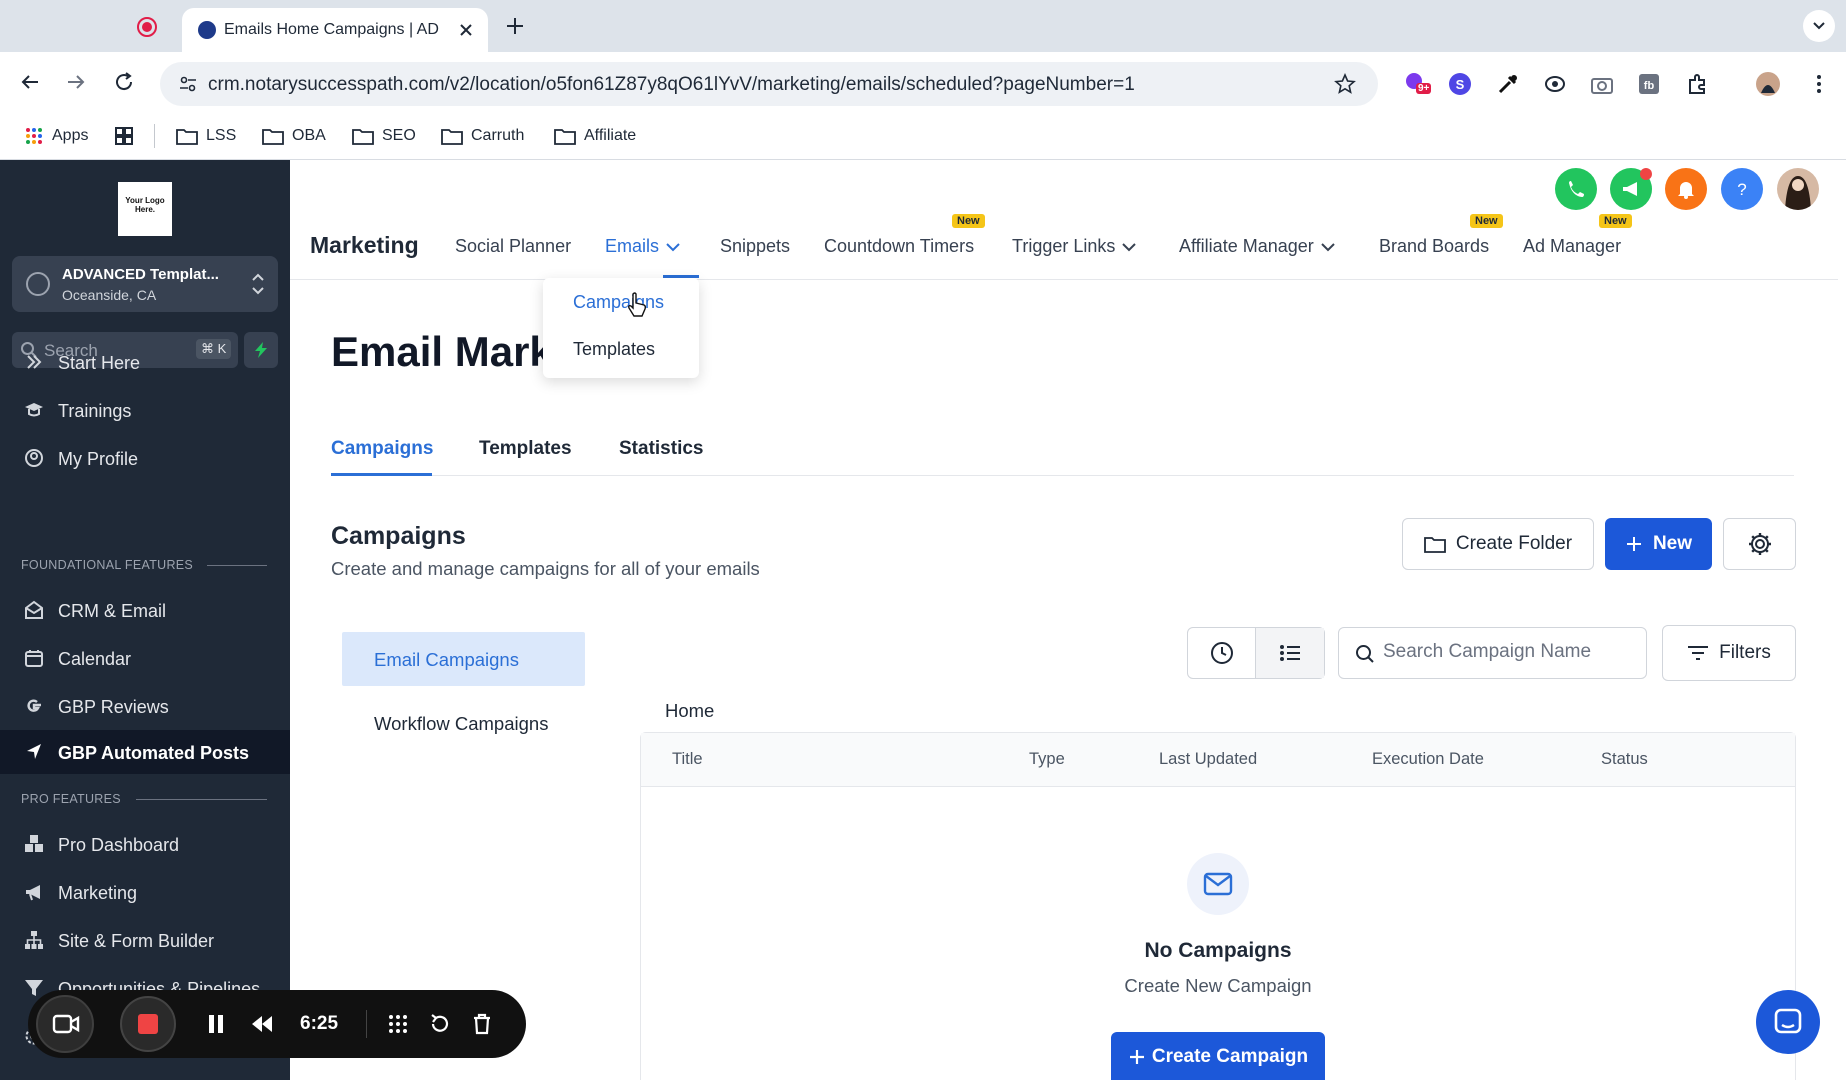 Image resolution: width=1846 pixels, height=1080 pixels. I want to click on nav-ad-manager: Ad Manager New, so click(1577, 235).